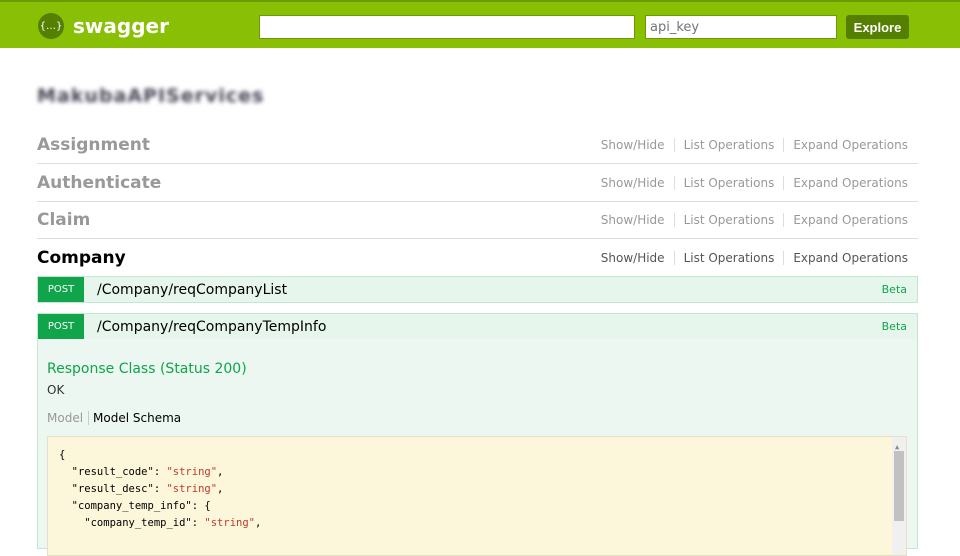 Image resolution: width=960 pixels, height=556 pixels. What do you see at coordinates (99, 183) in the screenshot?
I see `resource-name: Authenticate` at bounding box center [99, 183].